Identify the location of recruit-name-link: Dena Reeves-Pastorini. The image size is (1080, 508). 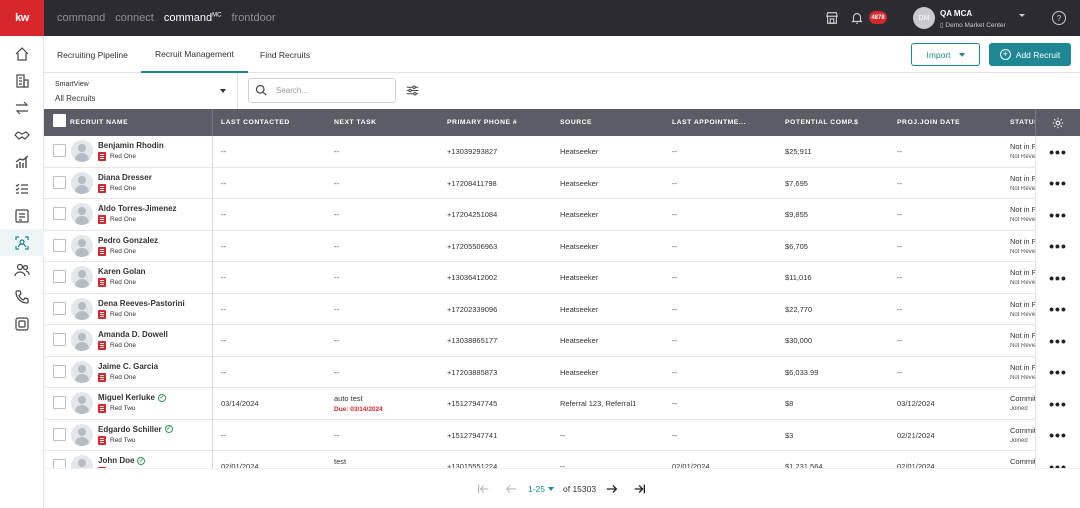
(141, 303).